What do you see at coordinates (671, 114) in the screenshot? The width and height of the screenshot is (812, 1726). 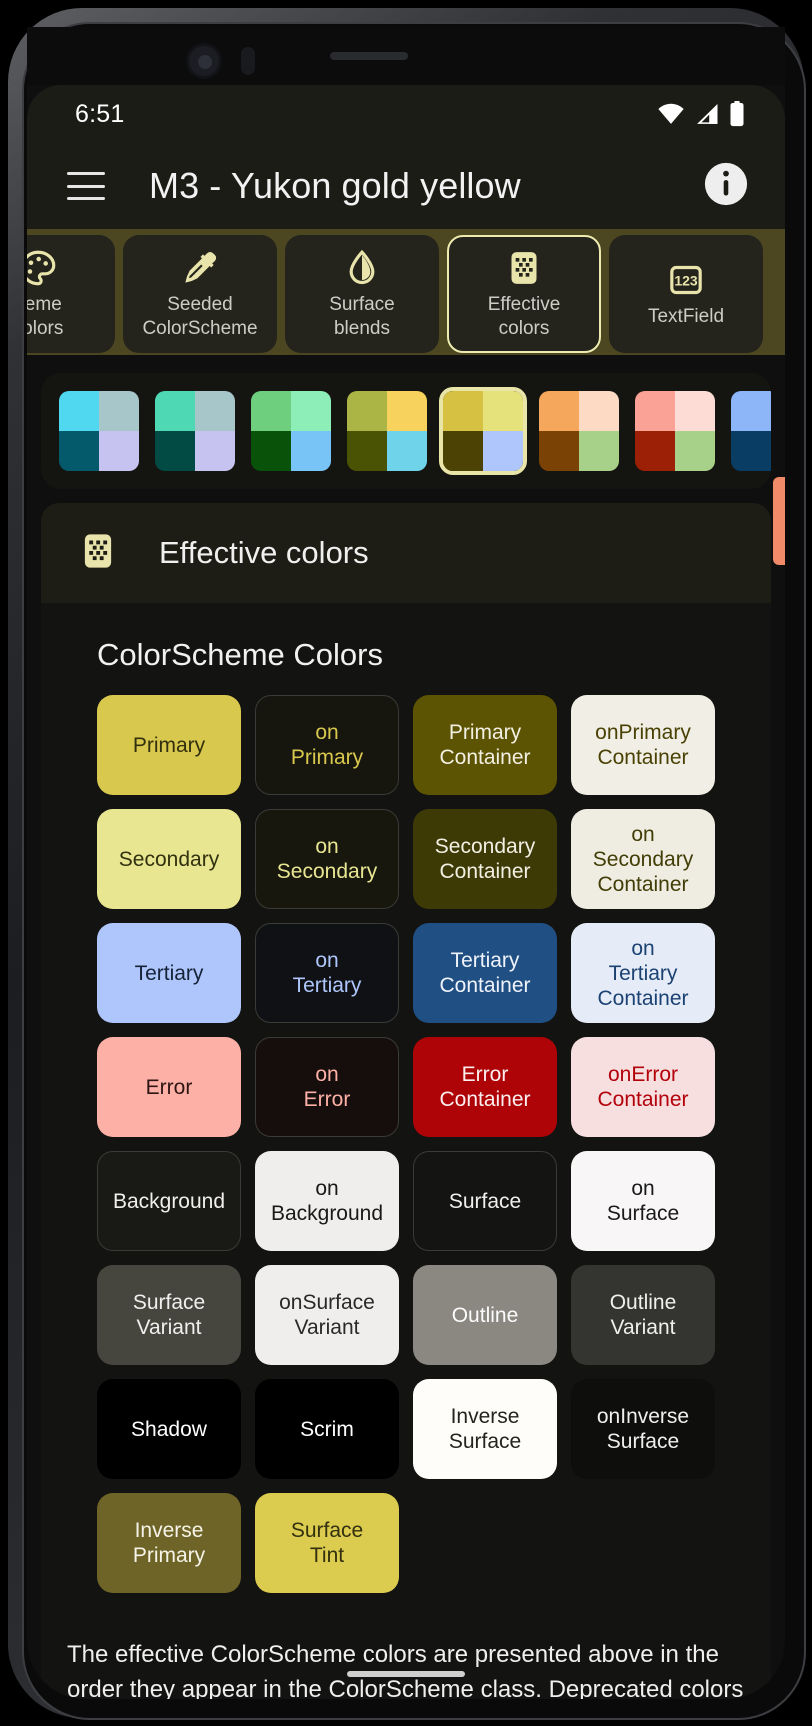 I see `wifi-icon` at bounding box center [671, 114].